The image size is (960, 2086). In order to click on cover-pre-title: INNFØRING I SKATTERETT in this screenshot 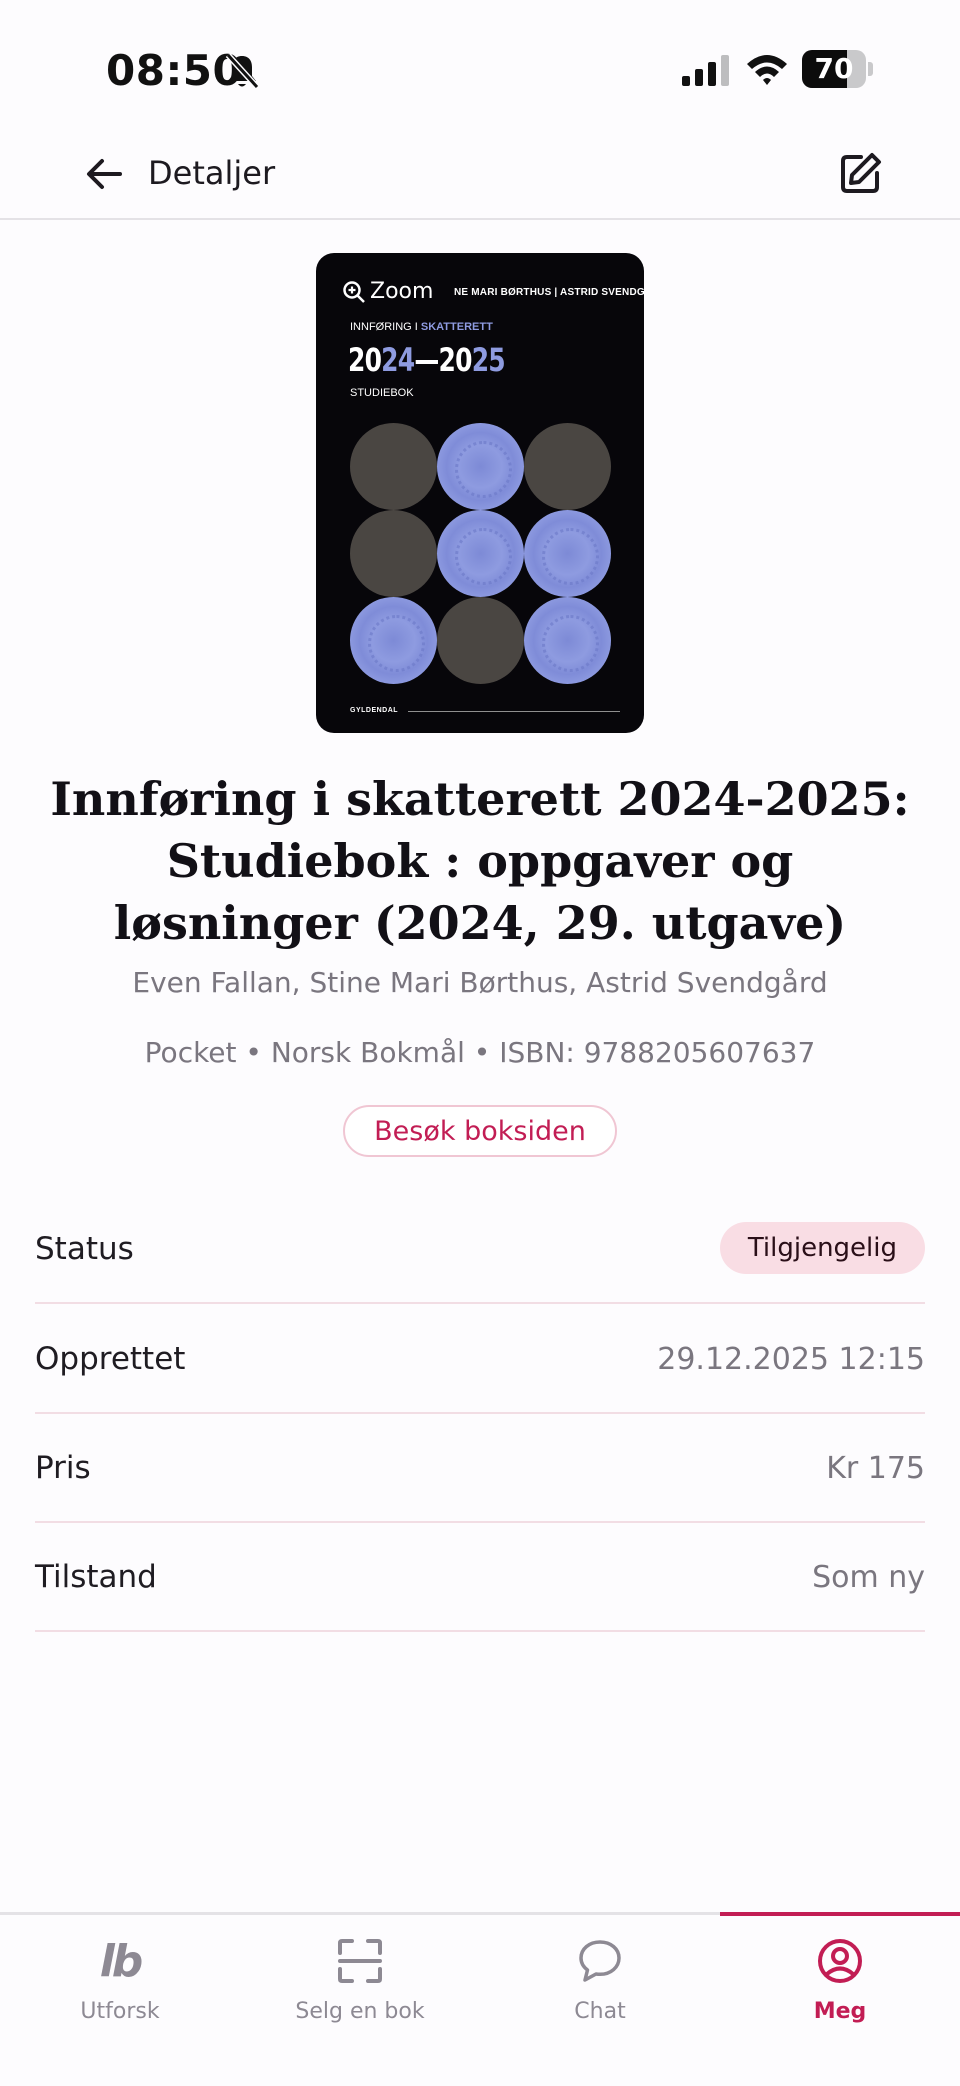, I will do `click(421, 327)`.